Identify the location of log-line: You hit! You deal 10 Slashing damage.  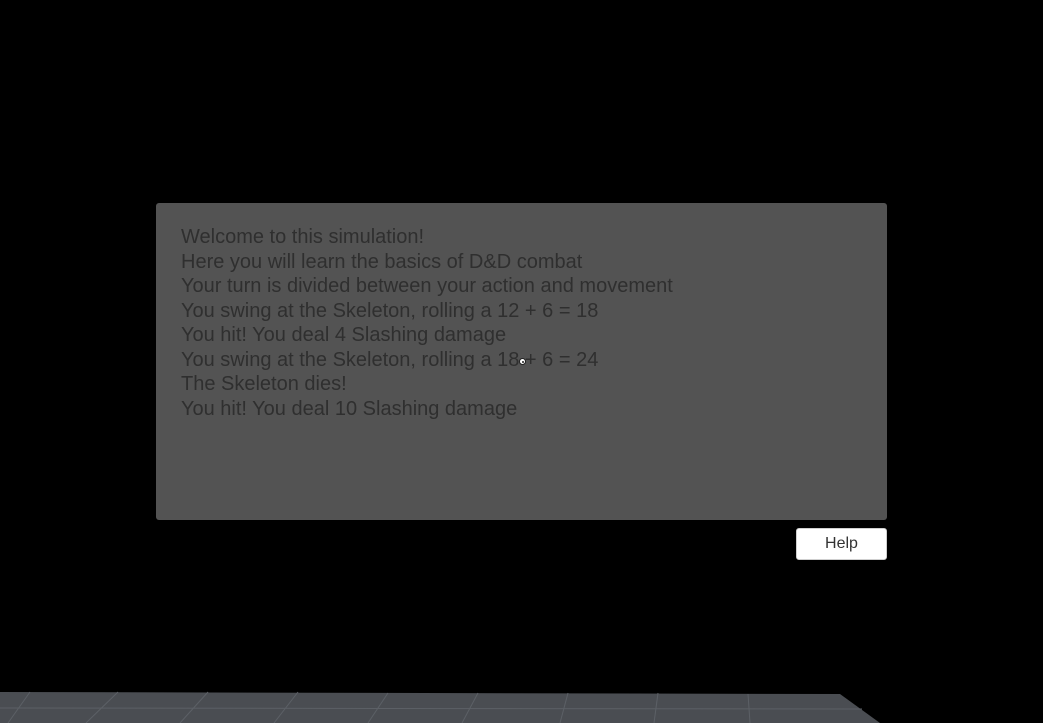
(349, 408).